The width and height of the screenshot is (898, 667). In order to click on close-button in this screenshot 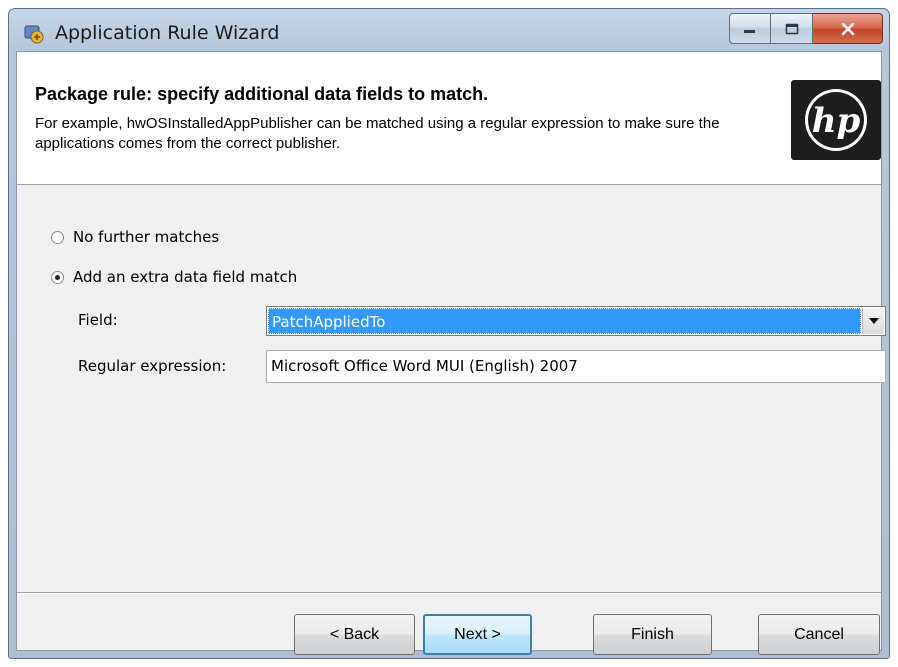, I will do `click(848, 28)`.